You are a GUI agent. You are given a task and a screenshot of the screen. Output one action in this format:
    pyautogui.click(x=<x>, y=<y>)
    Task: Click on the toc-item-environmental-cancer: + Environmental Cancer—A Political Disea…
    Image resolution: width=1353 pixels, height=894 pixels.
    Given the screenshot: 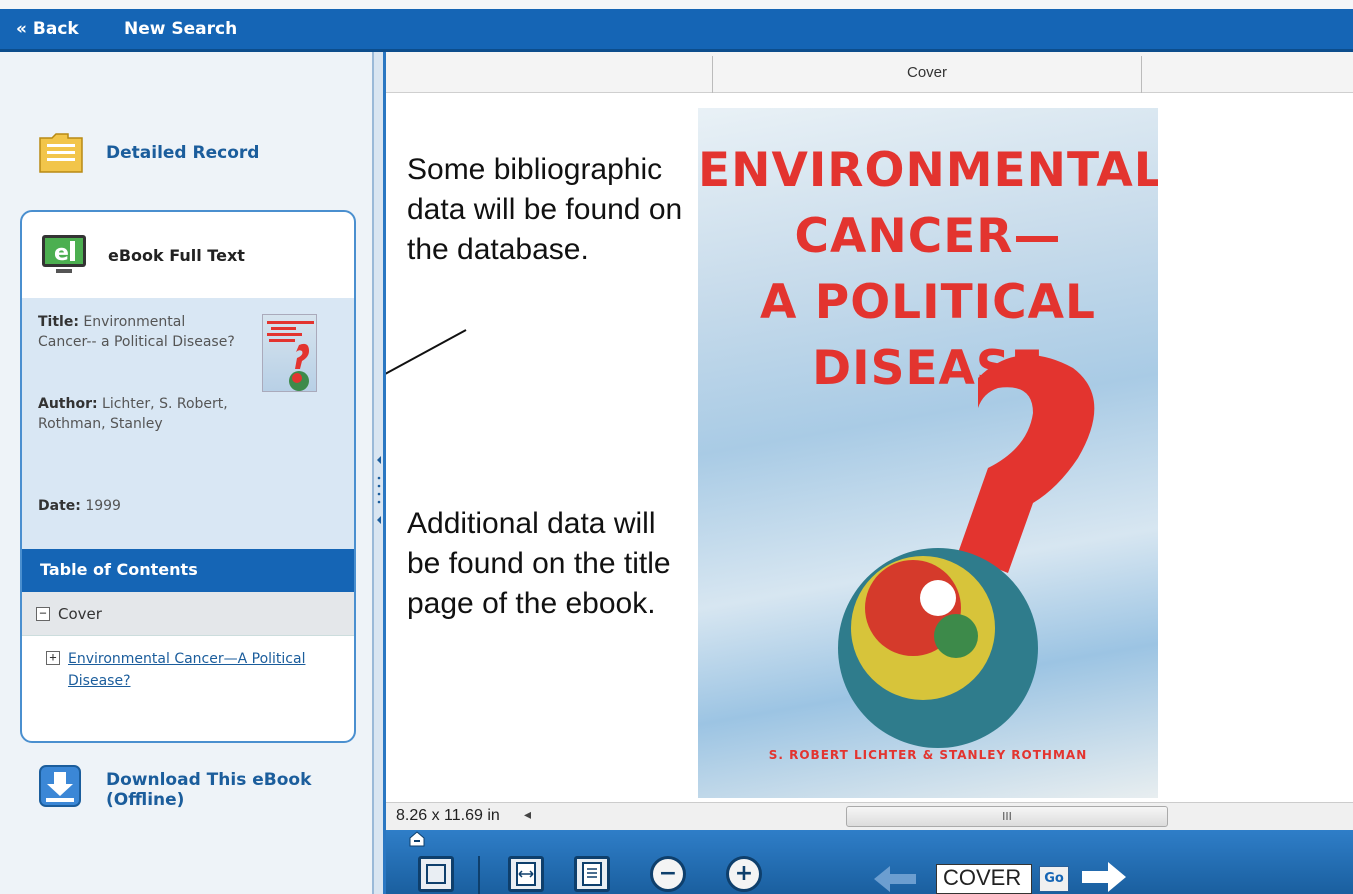 What is the action you would take?
    pyautogui.click(x=192, y=670)
    